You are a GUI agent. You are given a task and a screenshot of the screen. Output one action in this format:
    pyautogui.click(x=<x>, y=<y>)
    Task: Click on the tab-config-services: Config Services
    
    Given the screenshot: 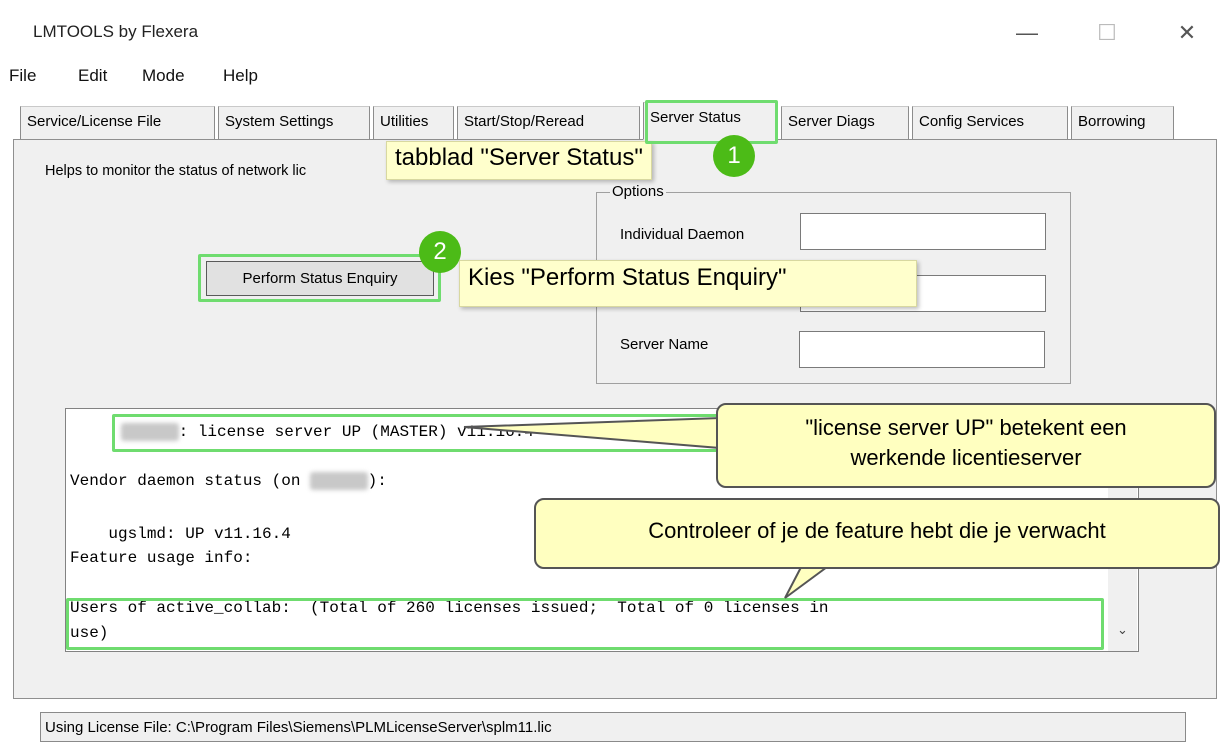 What is the action you would take?
    pyautogui.click(x=990, y=123)
    